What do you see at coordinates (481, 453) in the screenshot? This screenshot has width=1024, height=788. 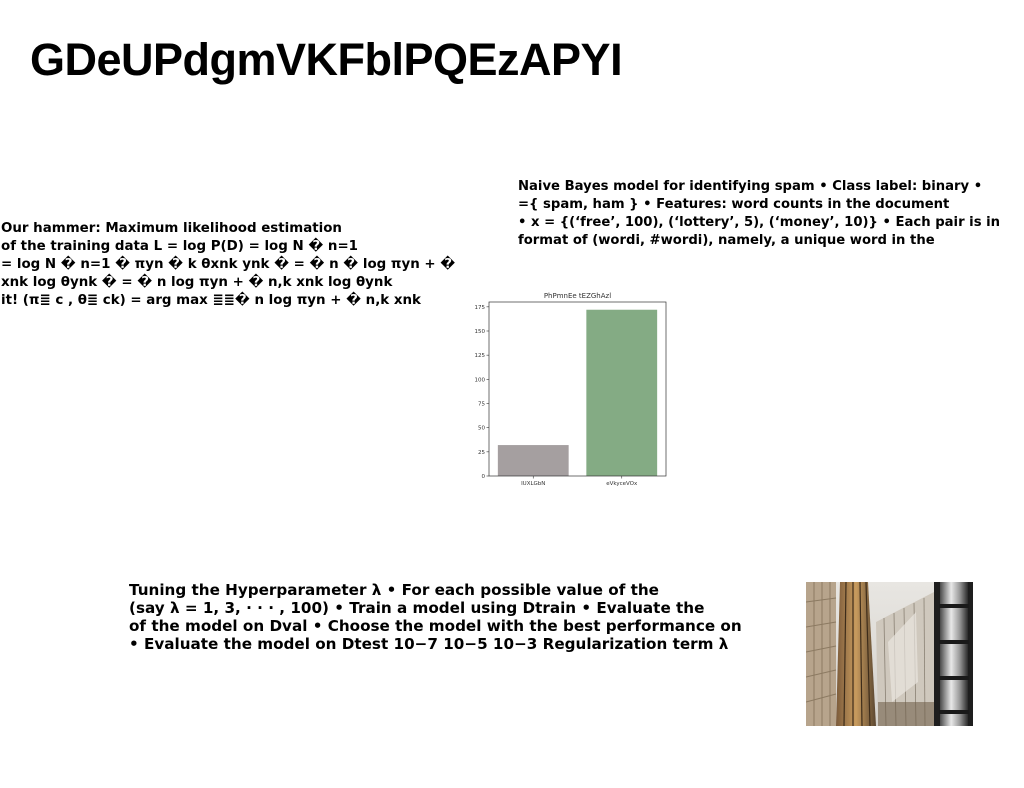 I see `y-tick-label: 25` at bounding box center [481, 453].